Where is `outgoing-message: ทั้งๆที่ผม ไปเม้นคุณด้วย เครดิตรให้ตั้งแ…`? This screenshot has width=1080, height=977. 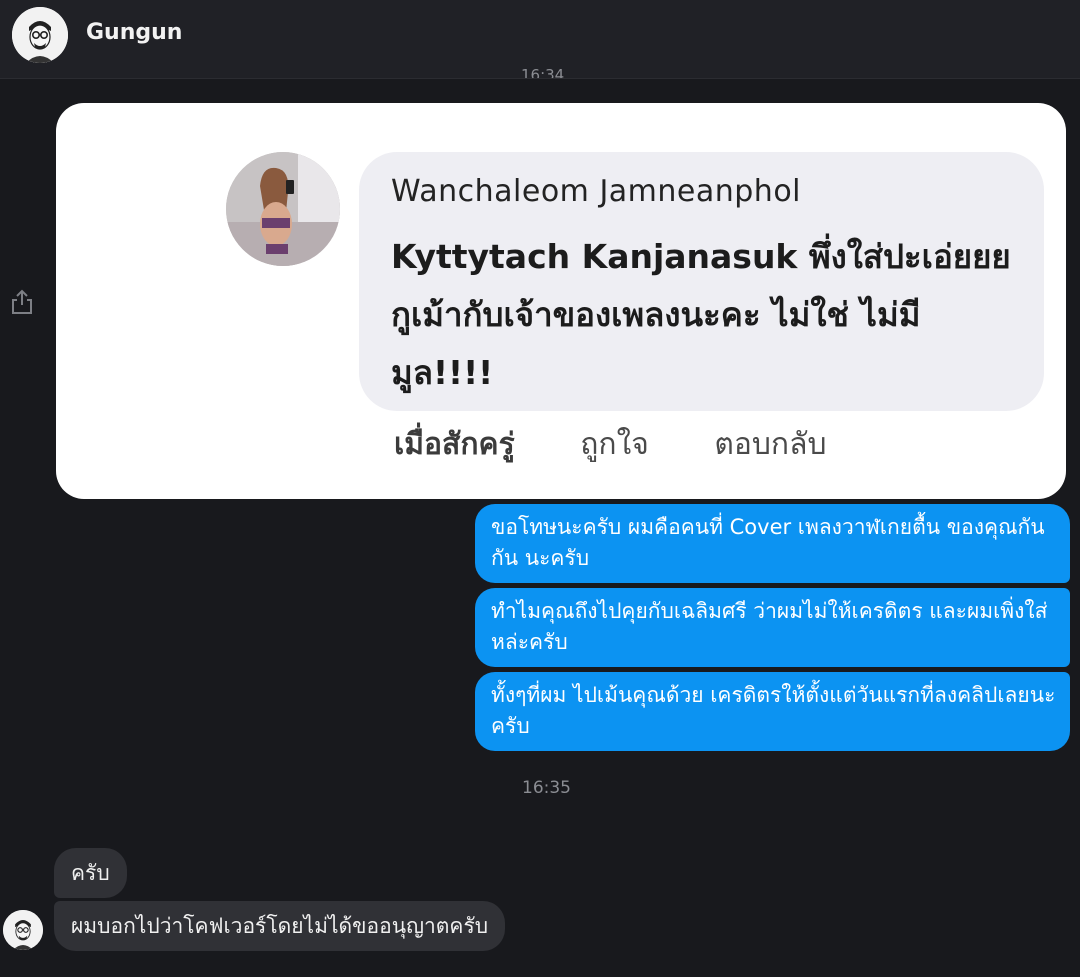
outgoing-message: ทั้งๆที่ผม ไปเม้นคุณด้วย เครดิตรให้ตั้งแ… is located at coordinates (772, 711).